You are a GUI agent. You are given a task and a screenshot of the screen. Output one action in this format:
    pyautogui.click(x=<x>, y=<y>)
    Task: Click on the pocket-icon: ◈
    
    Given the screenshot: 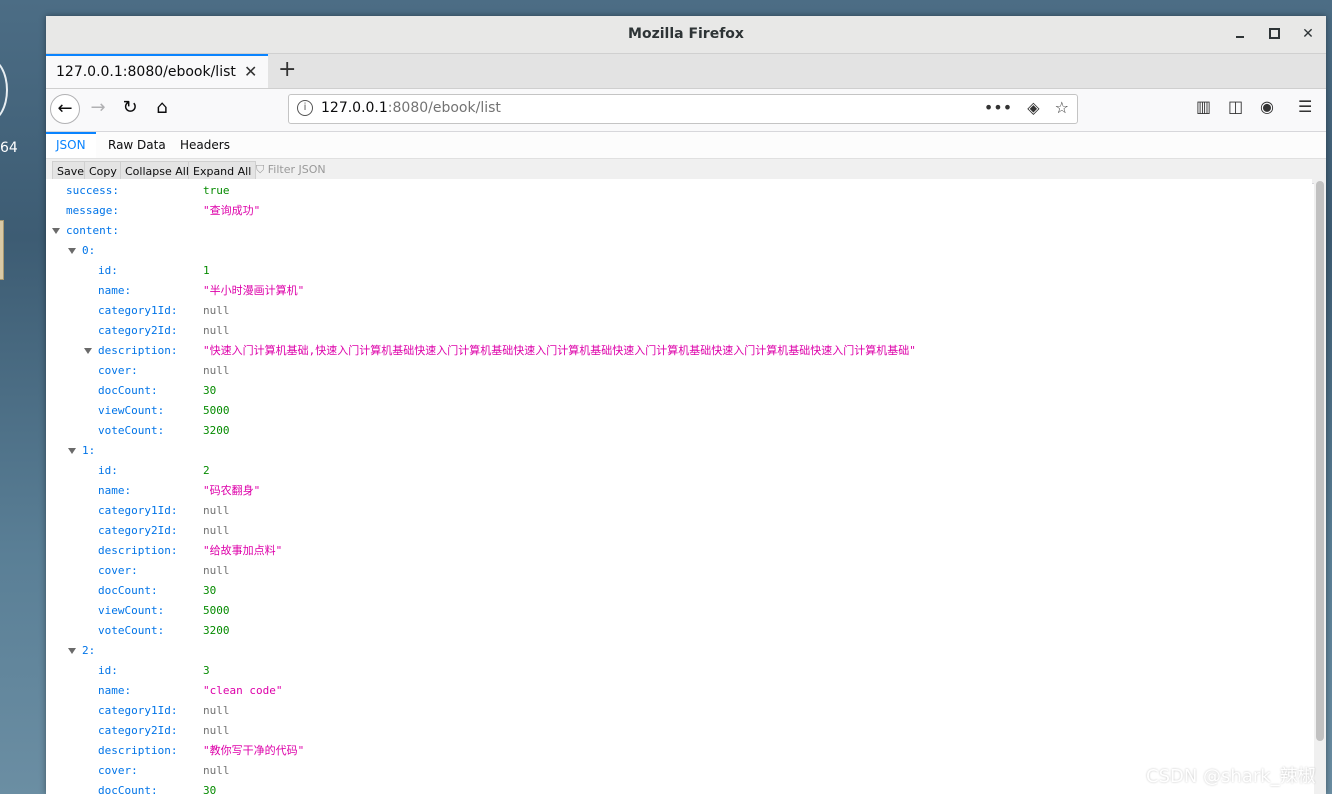 What is the action you would take?
    pyautogui.click(x=1033, y=107)
    